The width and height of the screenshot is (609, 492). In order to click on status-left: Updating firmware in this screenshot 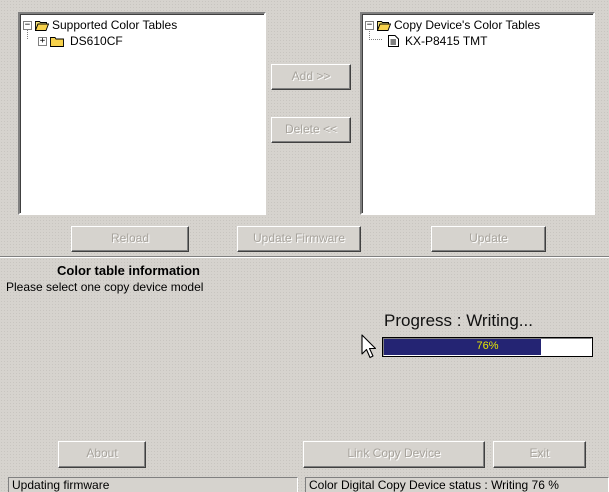, I will do `click(153, 484)`.